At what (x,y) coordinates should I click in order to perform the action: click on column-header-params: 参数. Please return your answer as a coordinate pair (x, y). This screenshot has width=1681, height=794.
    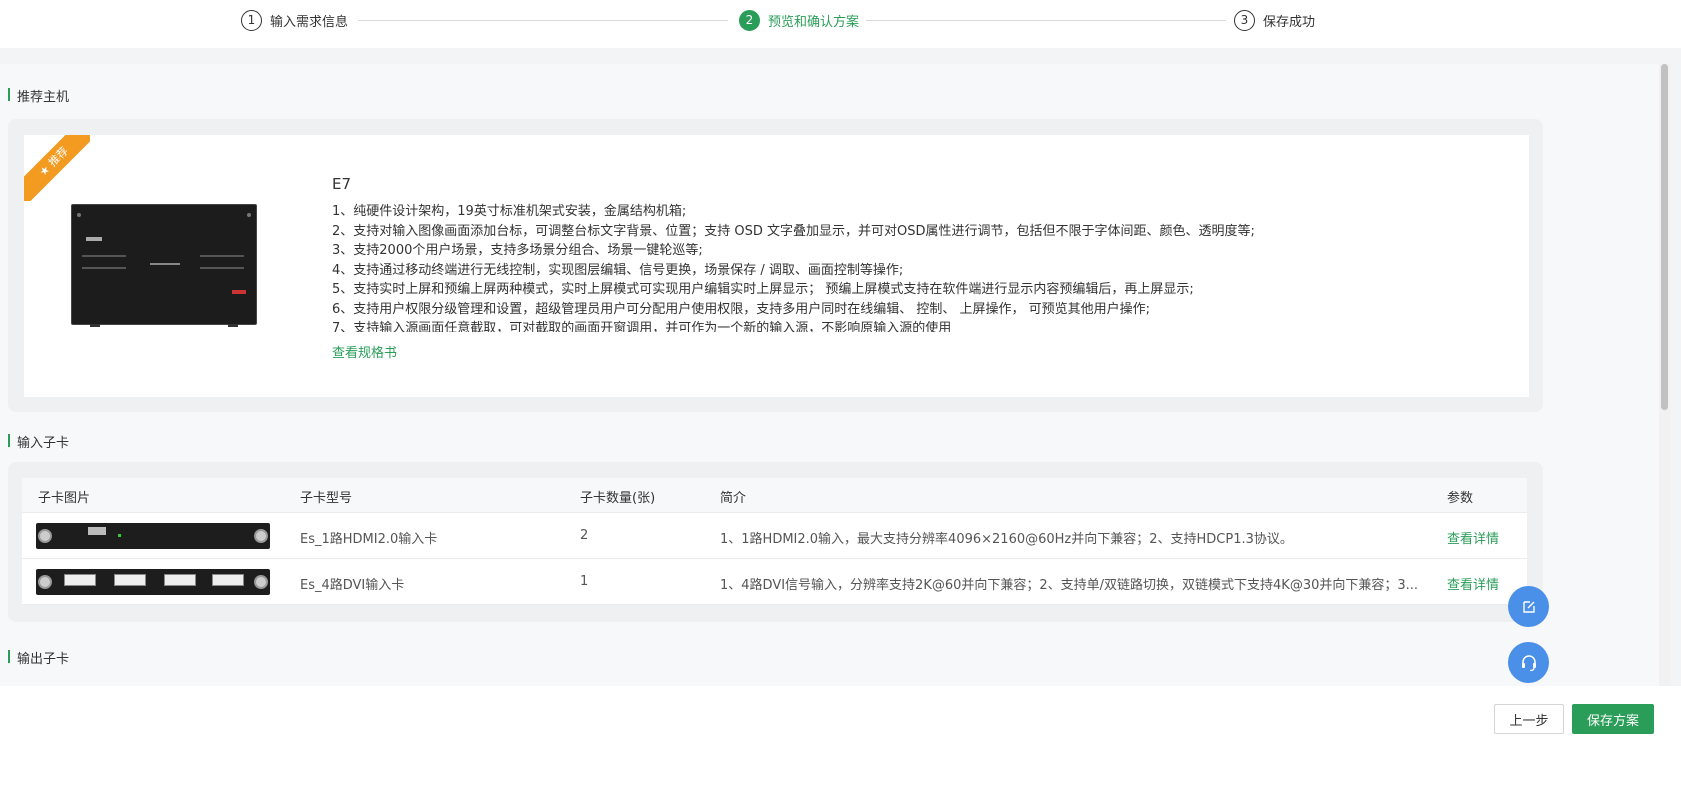
    Looking at the image, I should click on (1460, 498).